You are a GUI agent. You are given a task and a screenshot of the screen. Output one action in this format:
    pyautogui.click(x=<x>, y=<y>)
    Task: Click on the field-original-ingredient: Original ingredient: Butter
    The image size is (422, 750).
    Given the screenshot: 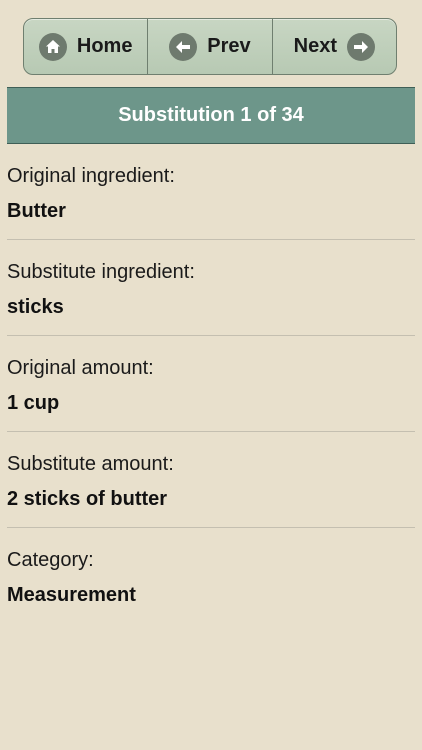 What is the action you would take?
    pyautogui.click(x=211, y=192)
    